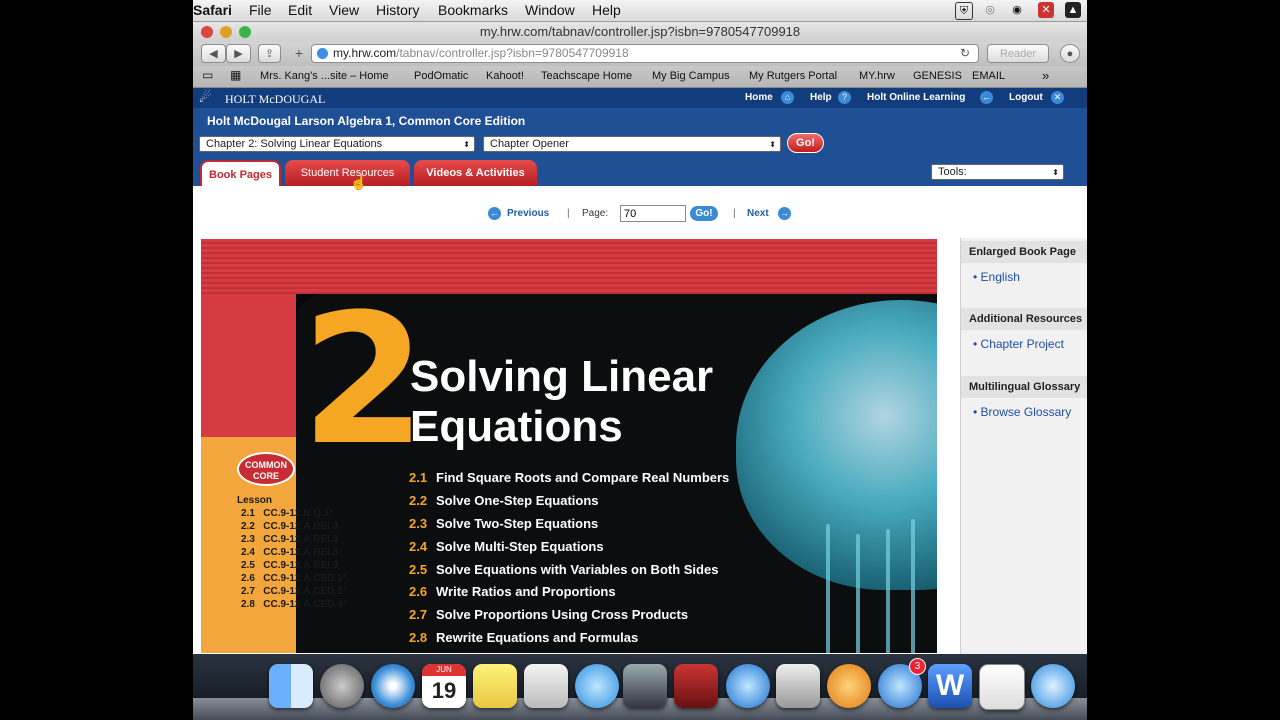 The width and height of the screenshot is (1280, 720). What do you see at coordinates (294, 144) in the screenshot?
I see `chapter-select-value: Chapter 2: Solving Linear Equations` at bounding box center [294, 144].